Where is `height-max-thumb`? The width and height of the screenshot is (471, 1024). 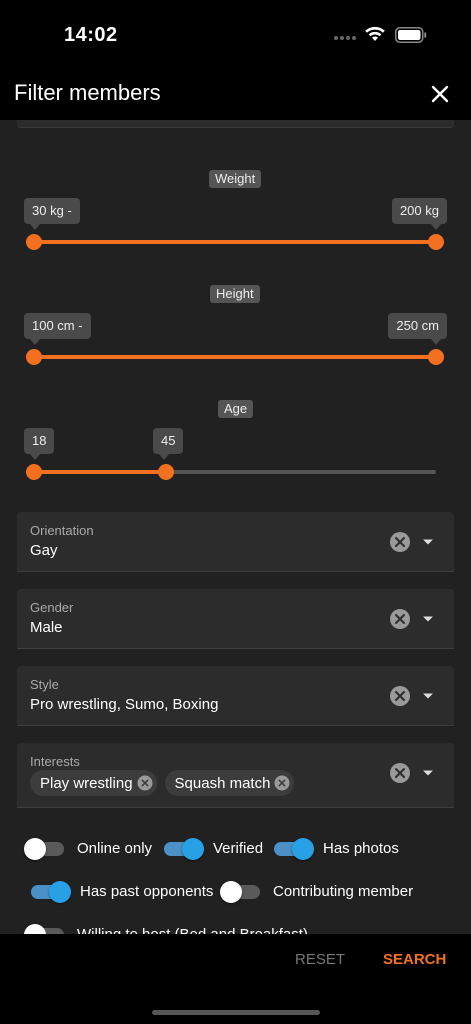 height-max-thumb is located at coordinates (436, 357).